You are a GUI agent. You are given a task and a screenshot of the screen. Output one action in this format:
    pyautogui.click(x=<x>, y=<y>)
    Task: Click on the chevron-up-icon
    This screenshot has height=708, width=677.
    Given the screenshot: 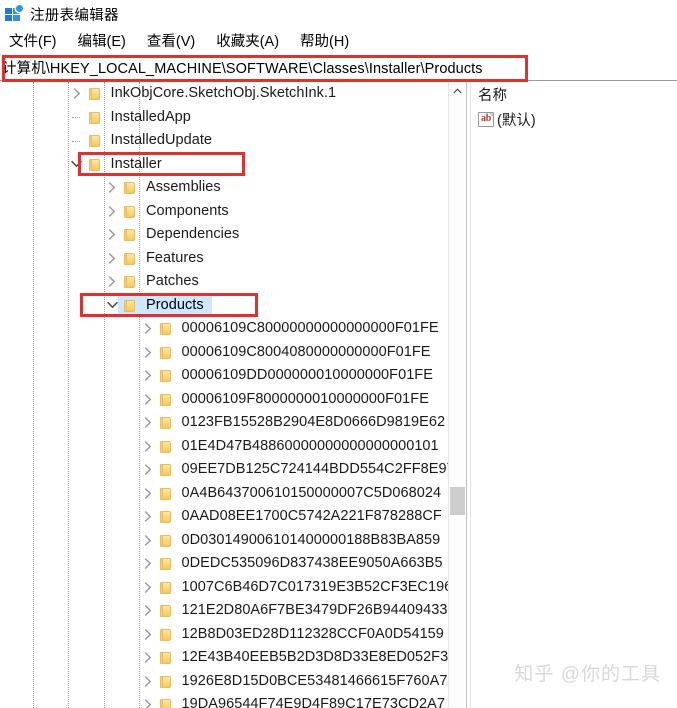 What is the action you would take?
    pyautogui.click(x=457, y=90)
    